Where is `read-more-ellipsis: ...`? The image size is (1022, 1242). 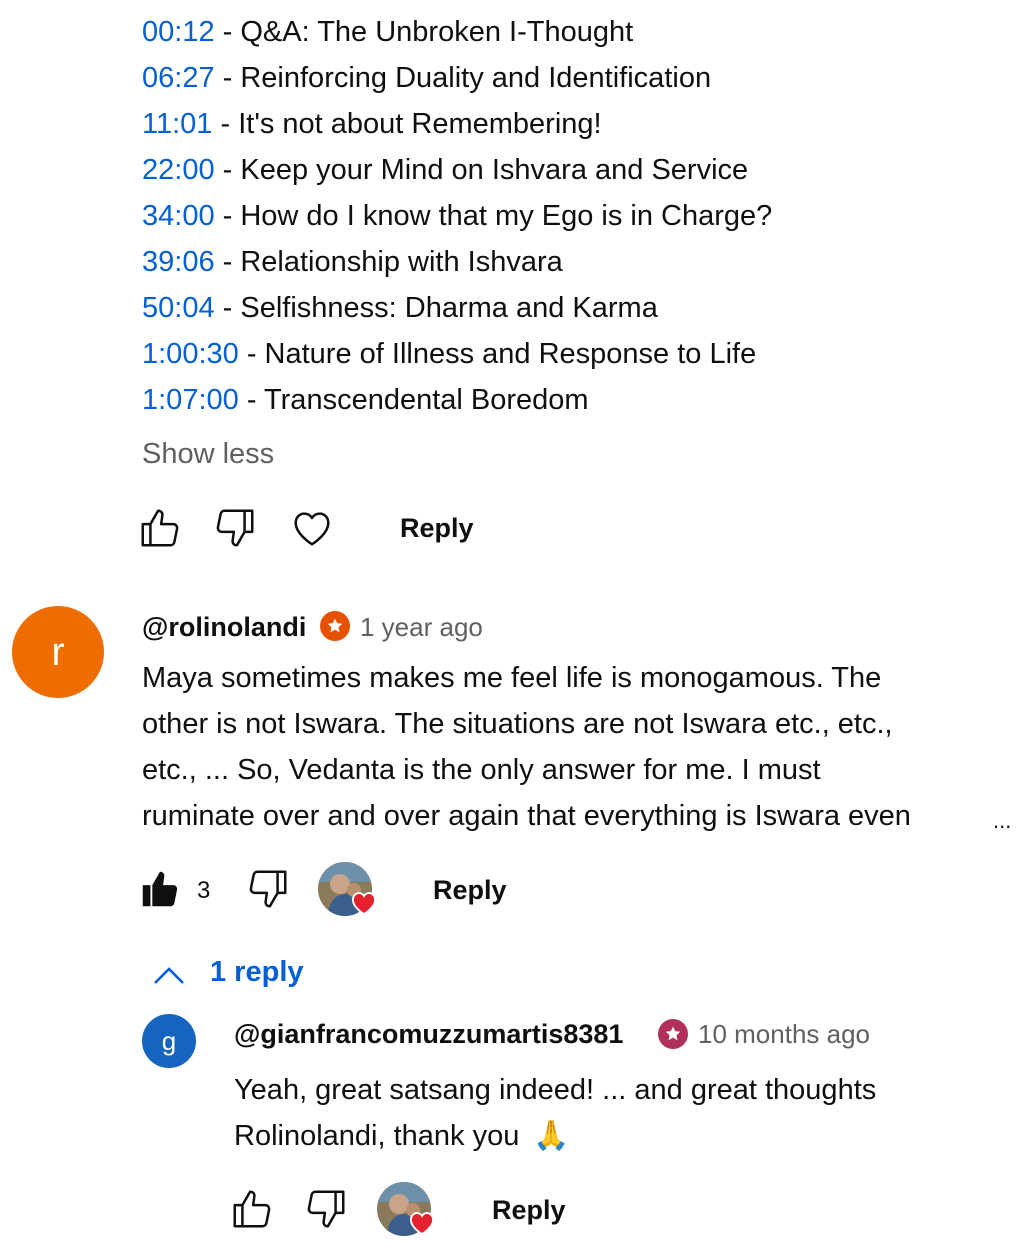 read-more-ellipsis: ... is located at coordinates (1002, 821).